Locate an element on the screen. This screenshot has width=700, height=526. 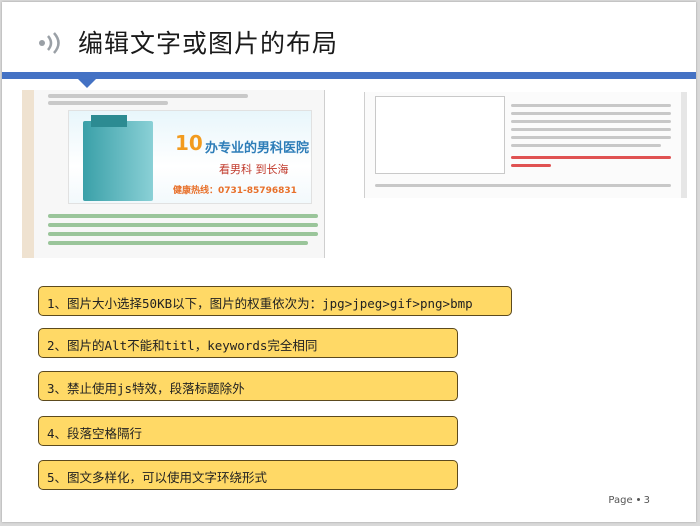
page-footer: Page 3 is located at coordinates (629, 500).